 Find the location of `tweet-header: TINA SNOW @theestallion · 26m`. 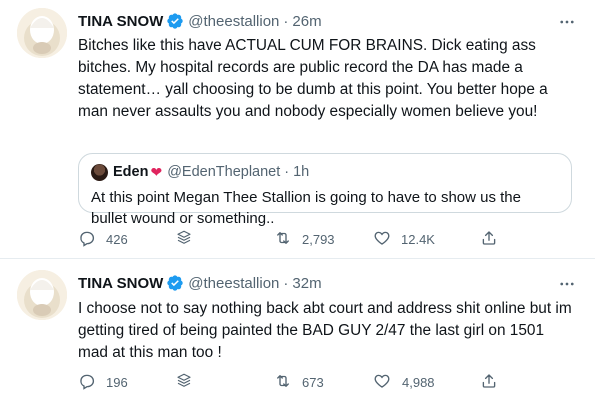

tweet-header: TINA SNOW @theestallion · 26m is located at coordinates (200, 21).